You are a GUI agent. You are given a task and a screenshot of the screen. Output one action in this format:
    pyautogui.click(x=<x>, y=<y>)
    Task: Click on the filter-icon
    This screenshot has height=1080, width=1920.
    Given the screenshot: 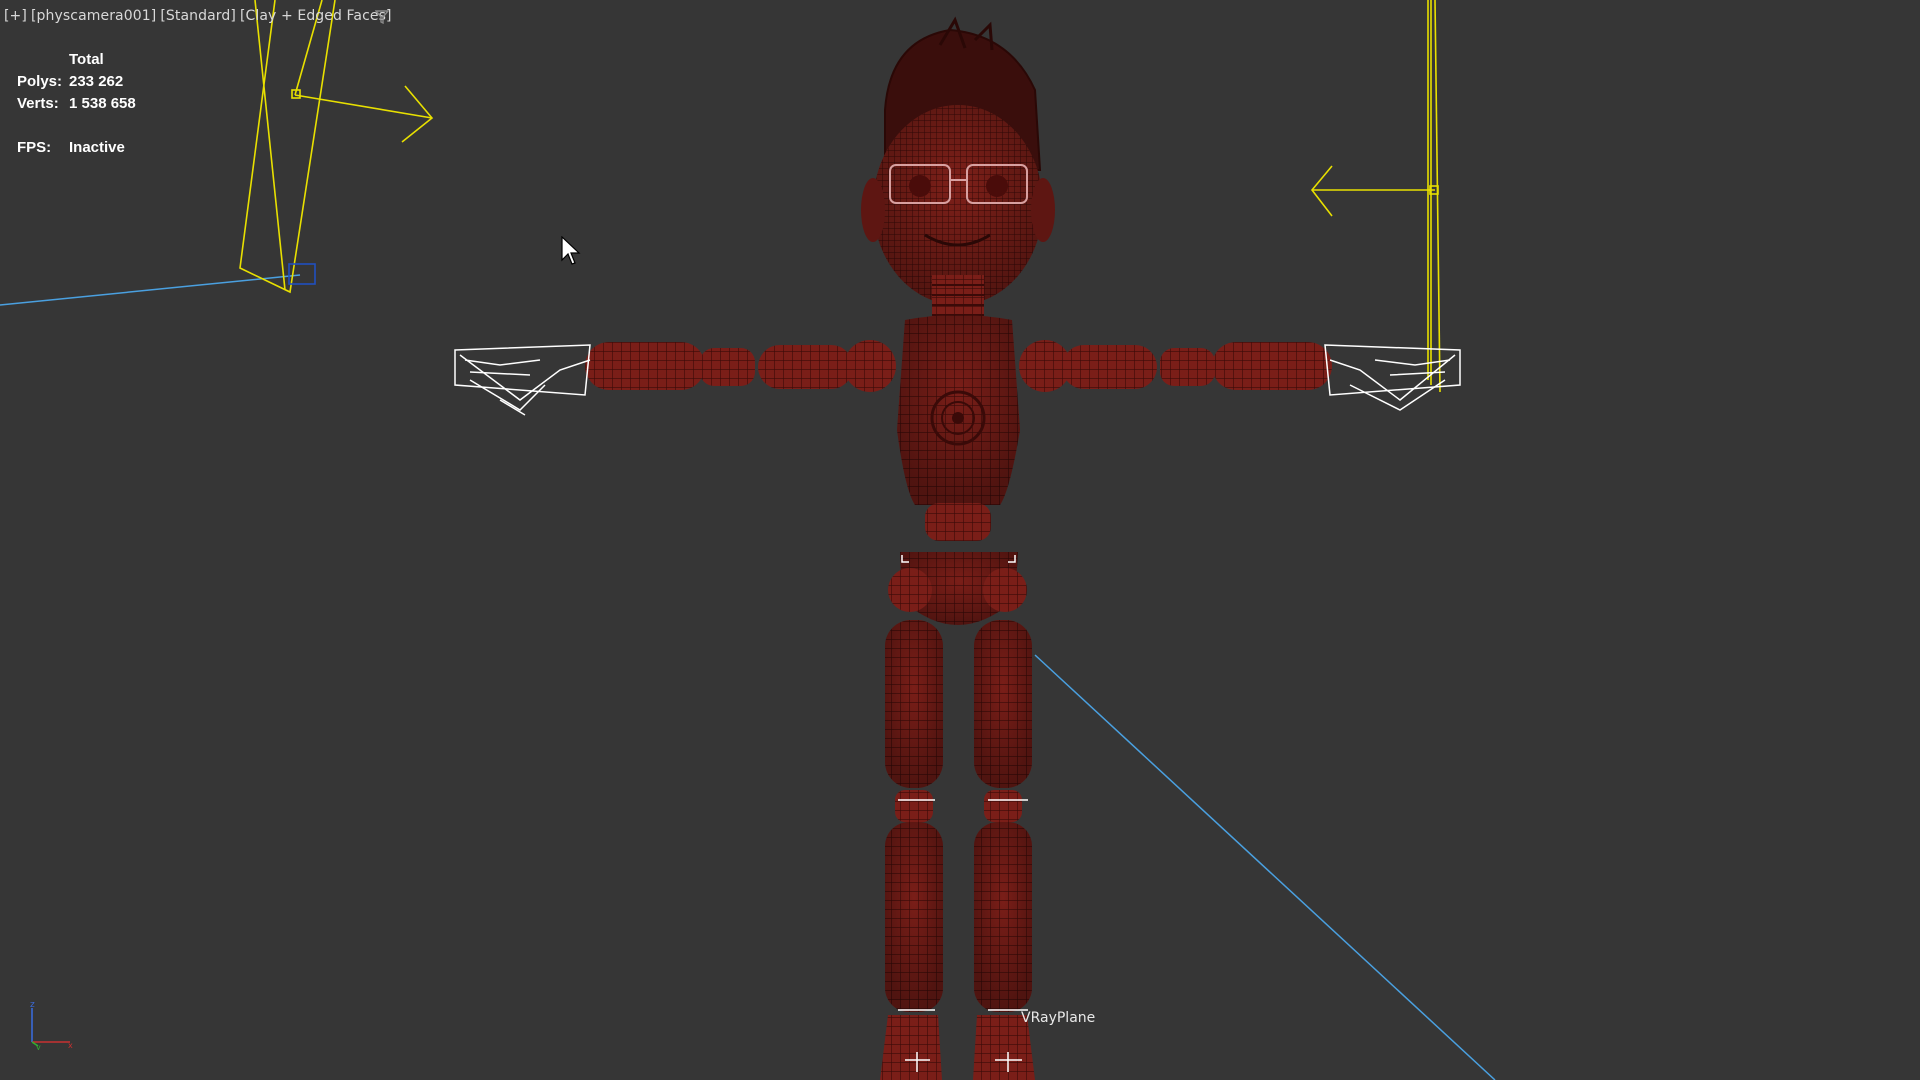 What is the action you would take?
    pyautogui.click(x=382, y=17)
    